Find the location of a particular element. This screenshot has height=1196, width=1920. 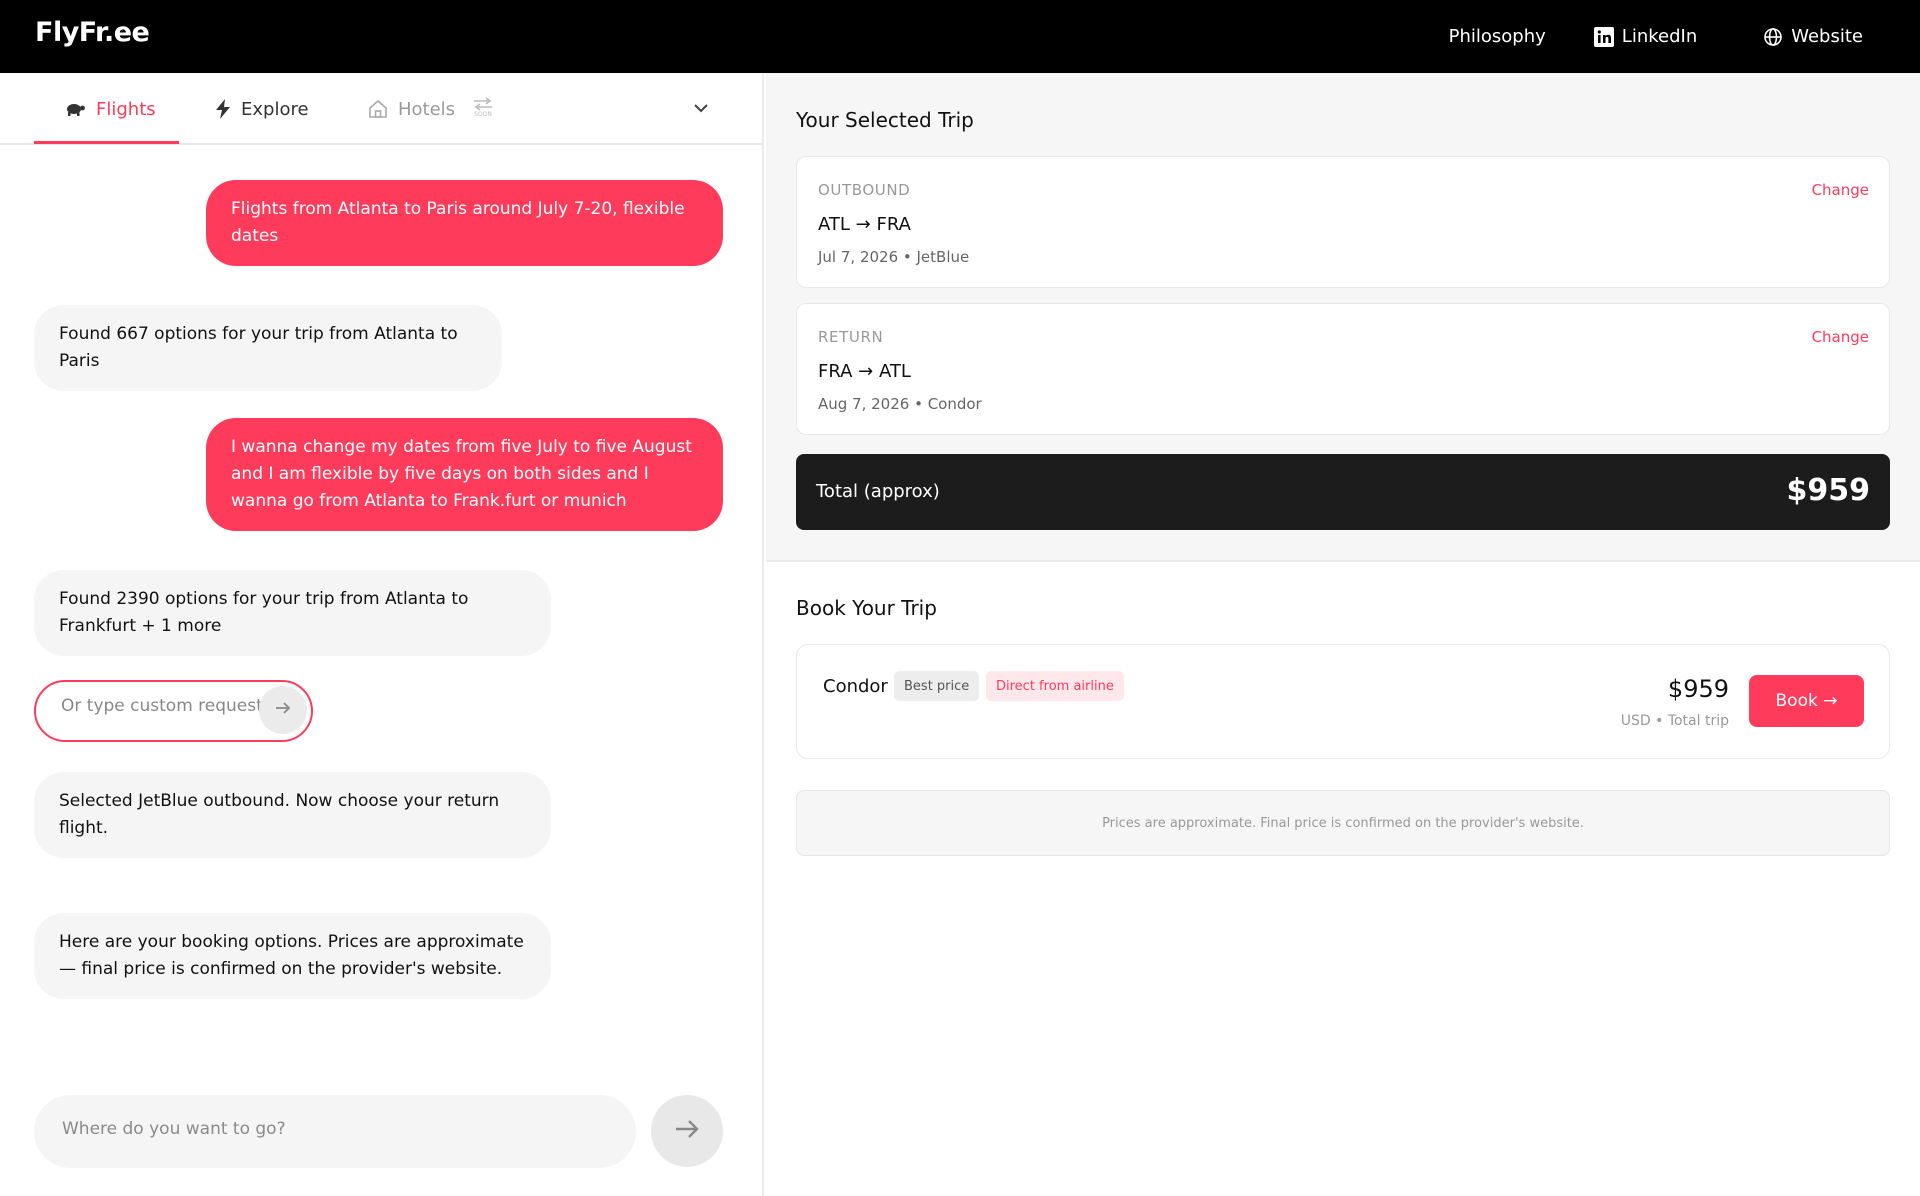

nav-website-link: Website is located at coordinates (1813, 36).